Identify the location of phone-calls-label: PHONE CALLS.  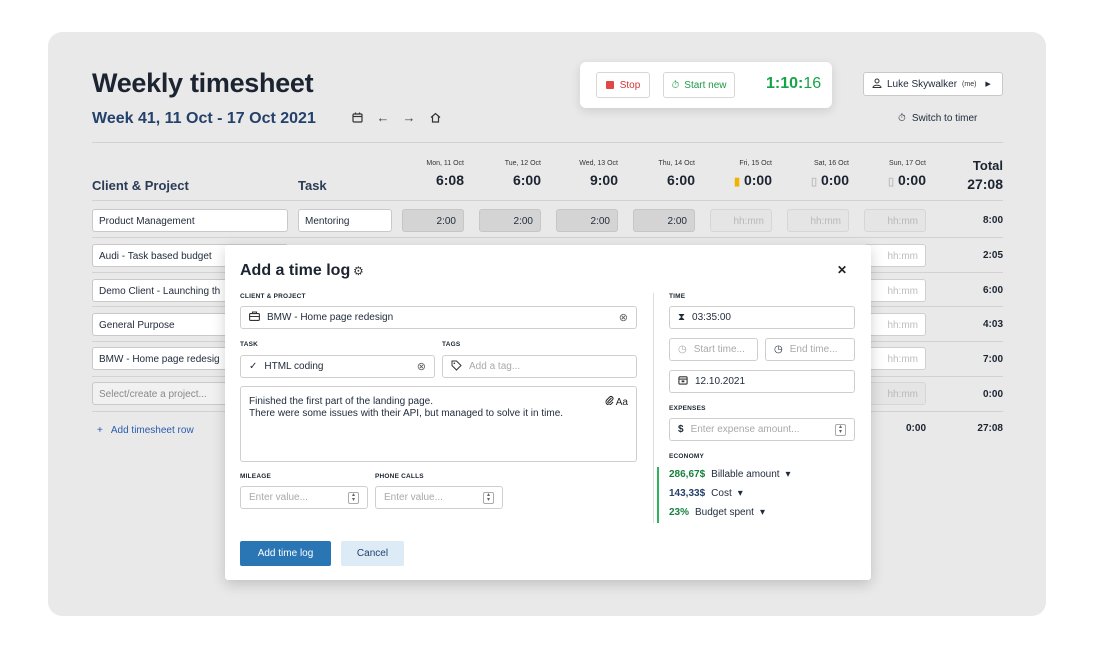
(399, 476).